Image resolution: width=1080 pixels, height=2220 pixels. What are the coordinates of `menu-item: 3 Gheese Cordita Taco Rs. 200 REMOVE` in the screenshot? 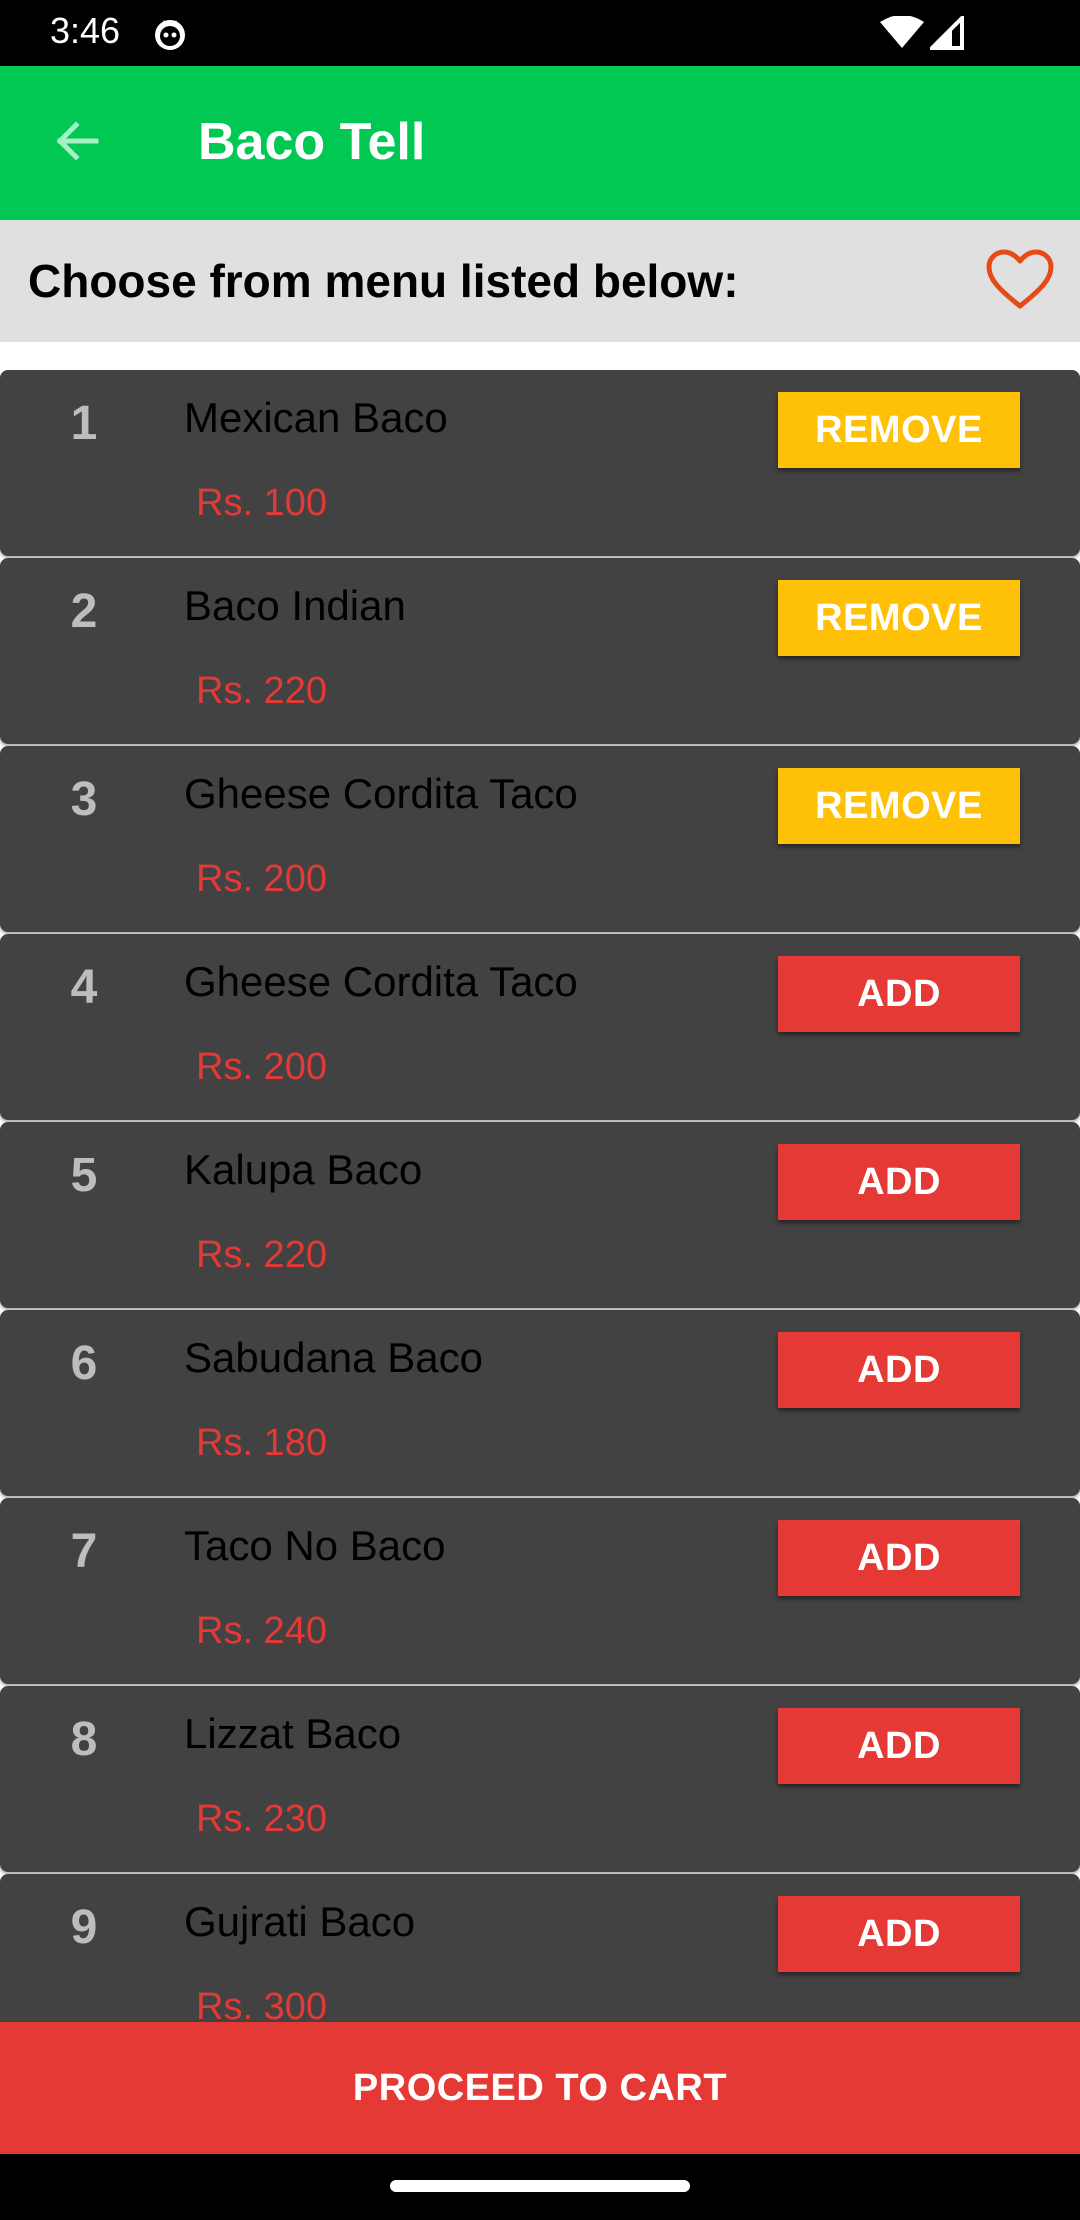 It's located at (540, 839).